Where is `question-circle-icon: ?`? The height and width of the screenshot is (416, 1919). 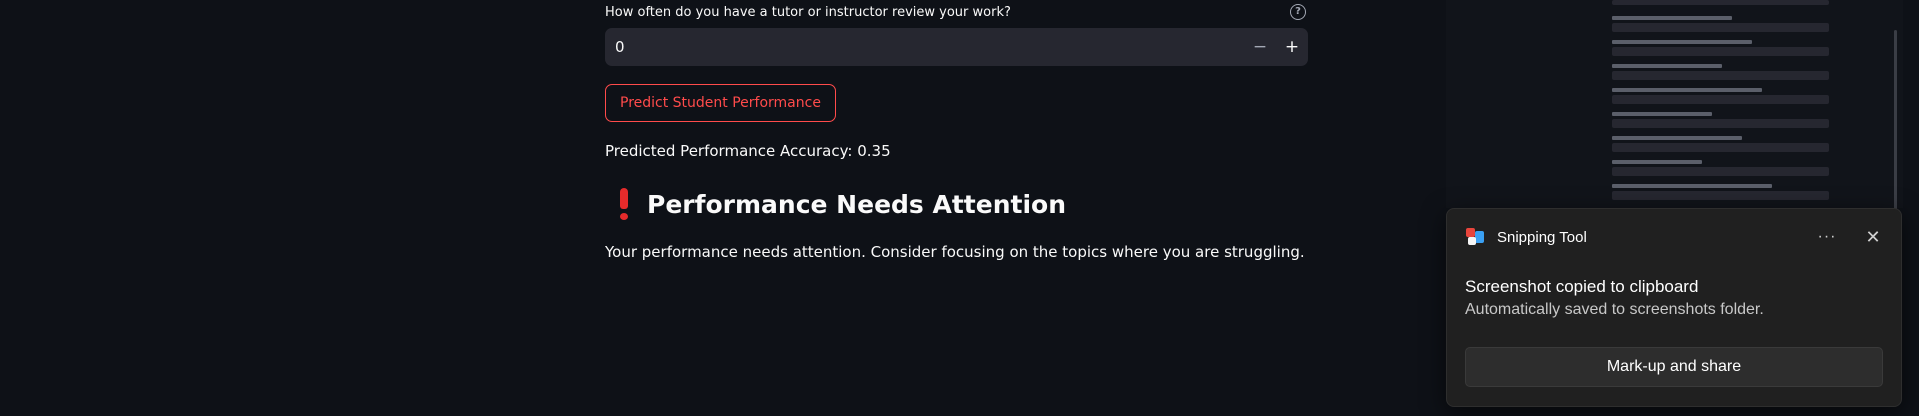 question-circle-icon: ? is located at coordinates (1298, 12).